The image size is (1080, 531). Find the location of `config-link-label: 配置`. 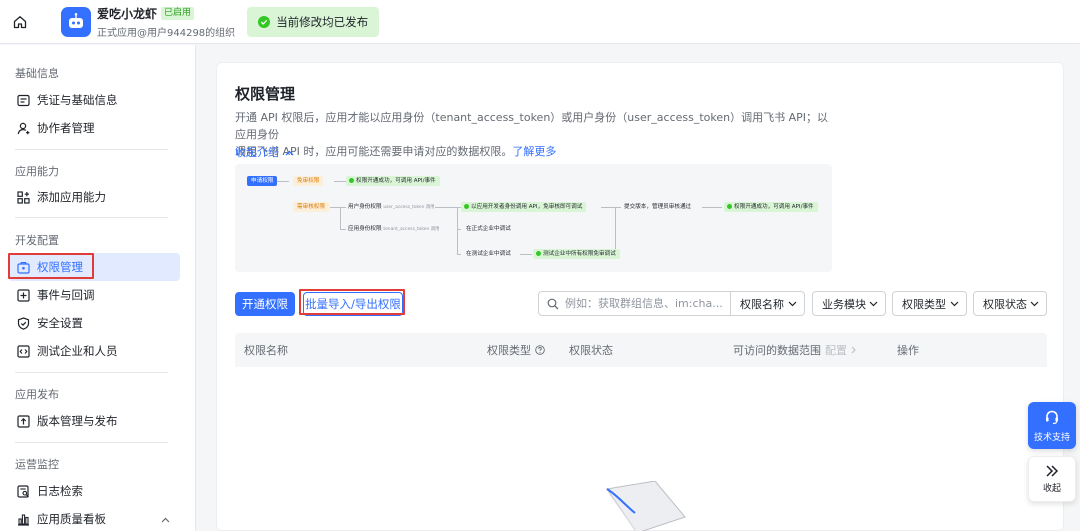

config-link-label: 配置 is located at coordinates (836, 350).